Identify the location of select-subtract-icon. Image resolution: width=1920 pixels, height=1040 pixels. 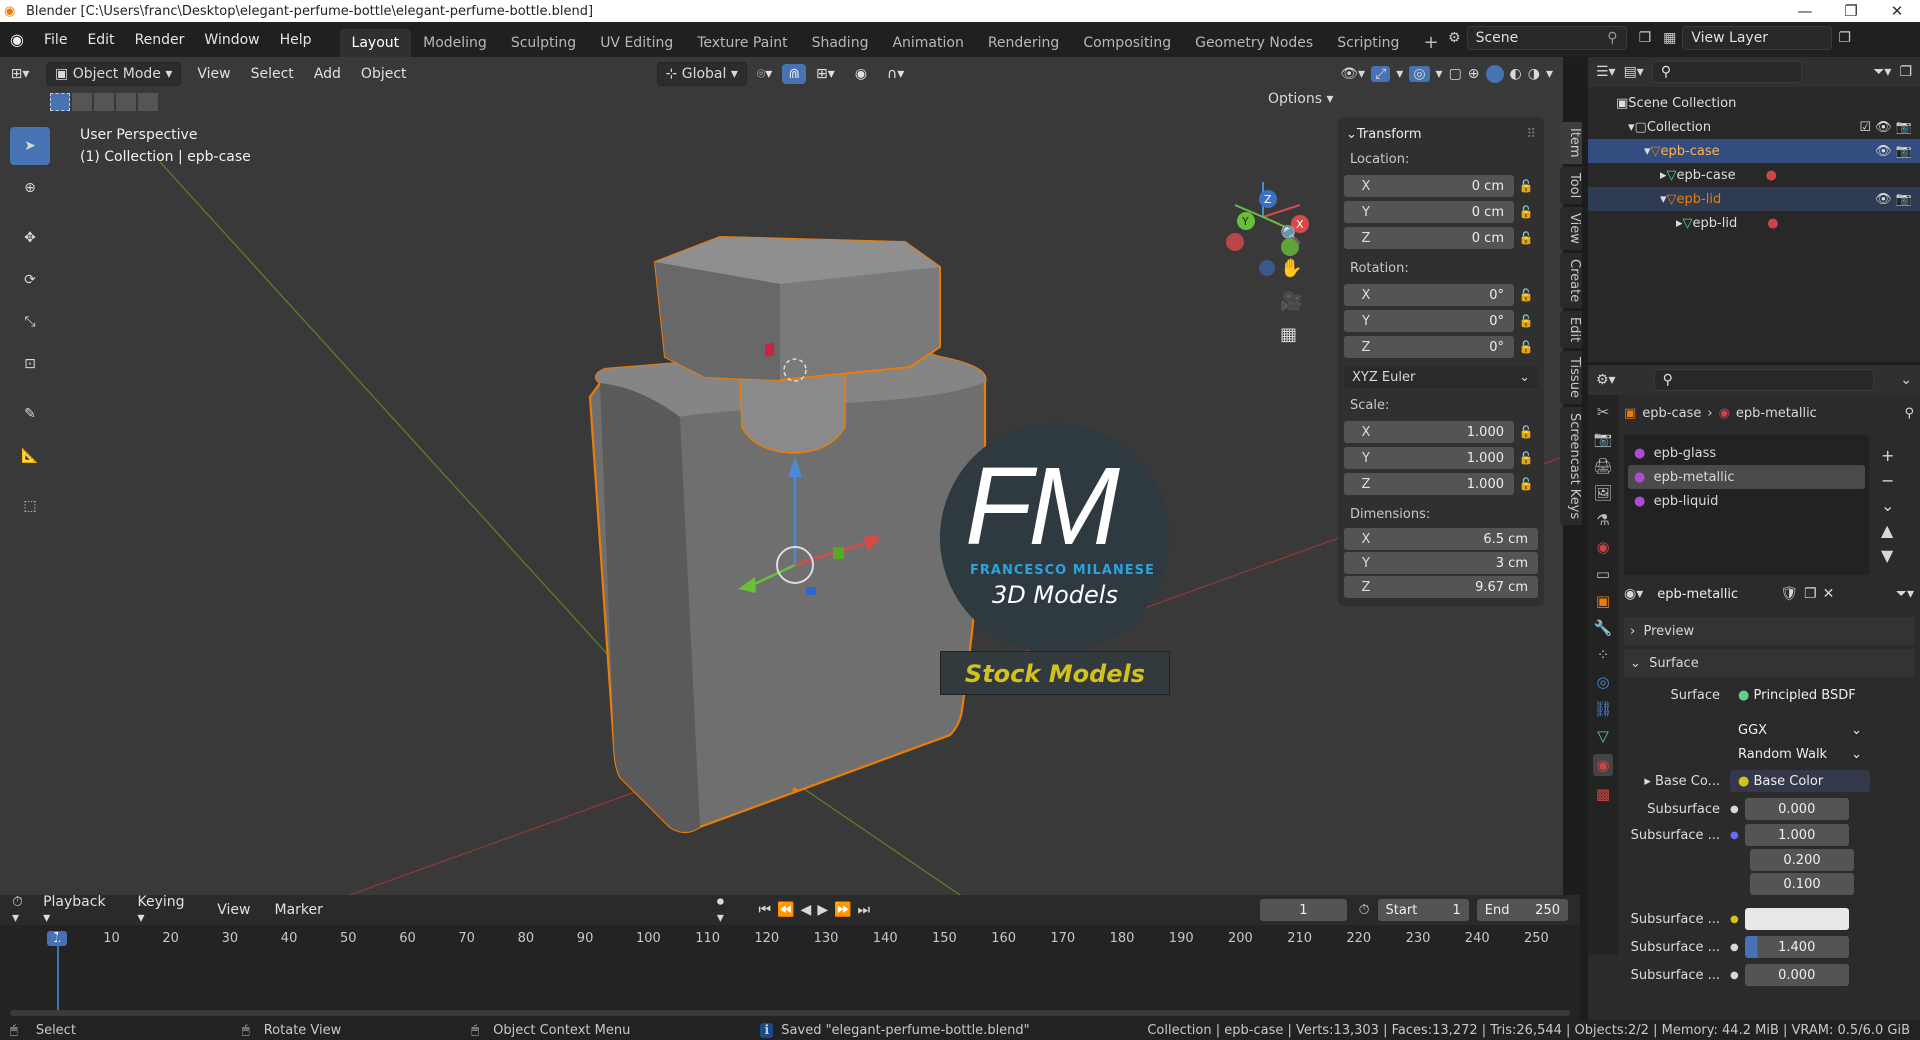
(104, 102).